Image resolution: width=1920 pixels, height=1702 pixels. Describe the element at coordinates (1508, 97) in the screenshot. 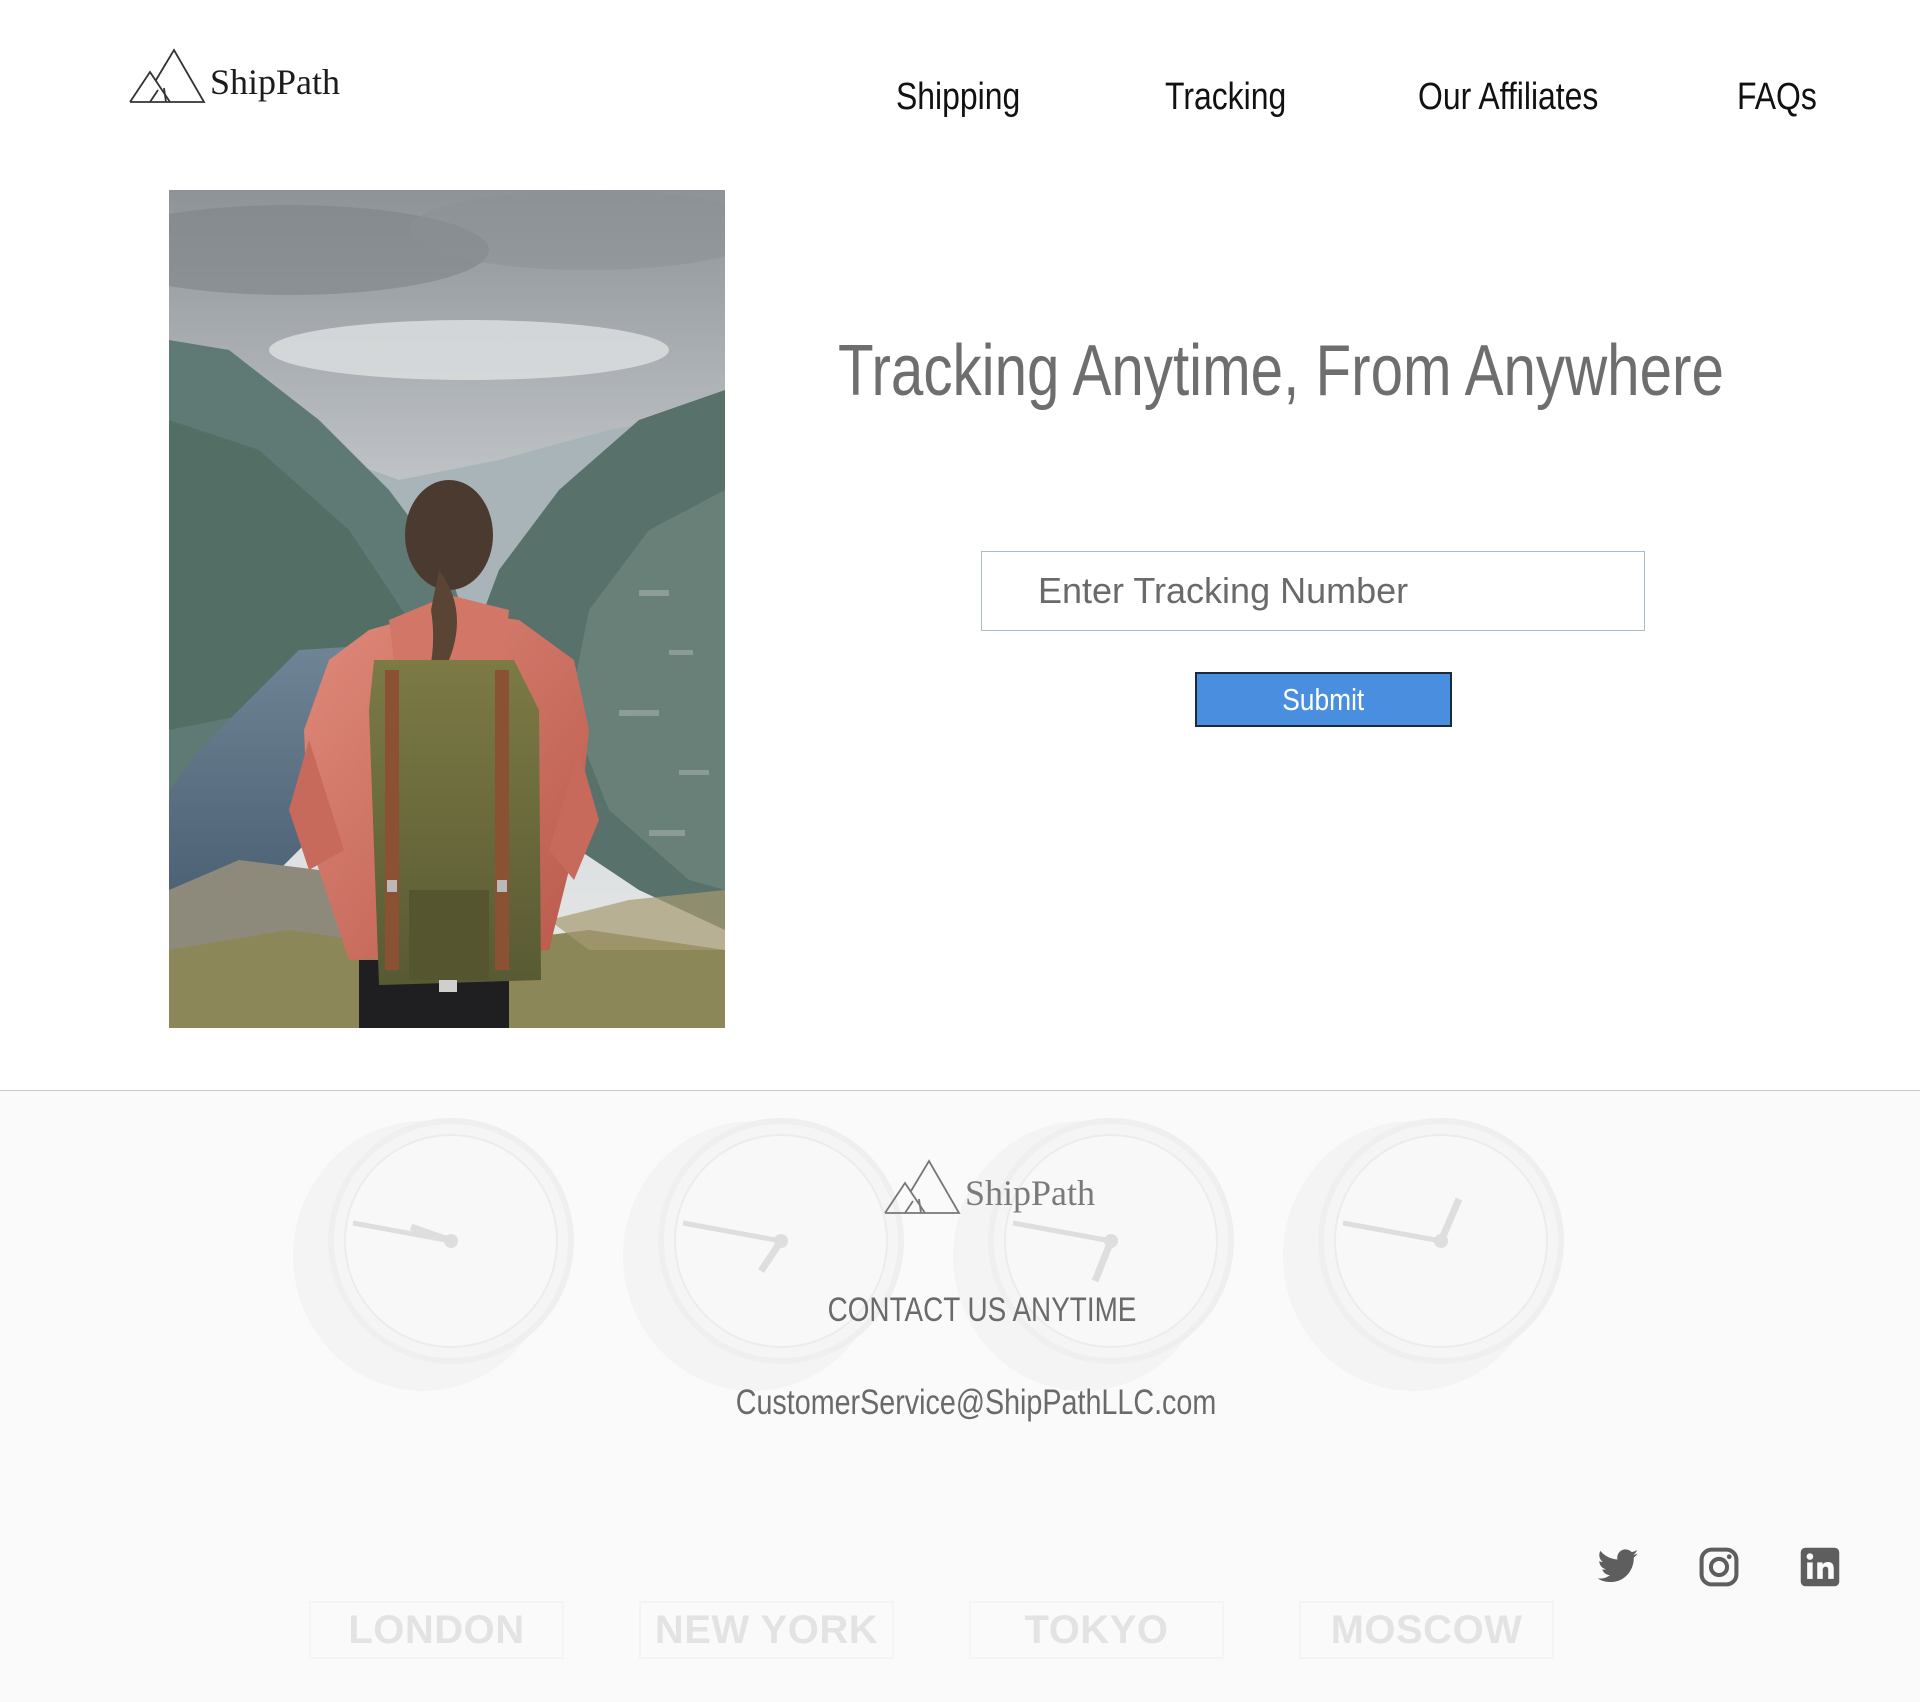

I see `nav-our-affiliates: Our Affiliates` at that location.